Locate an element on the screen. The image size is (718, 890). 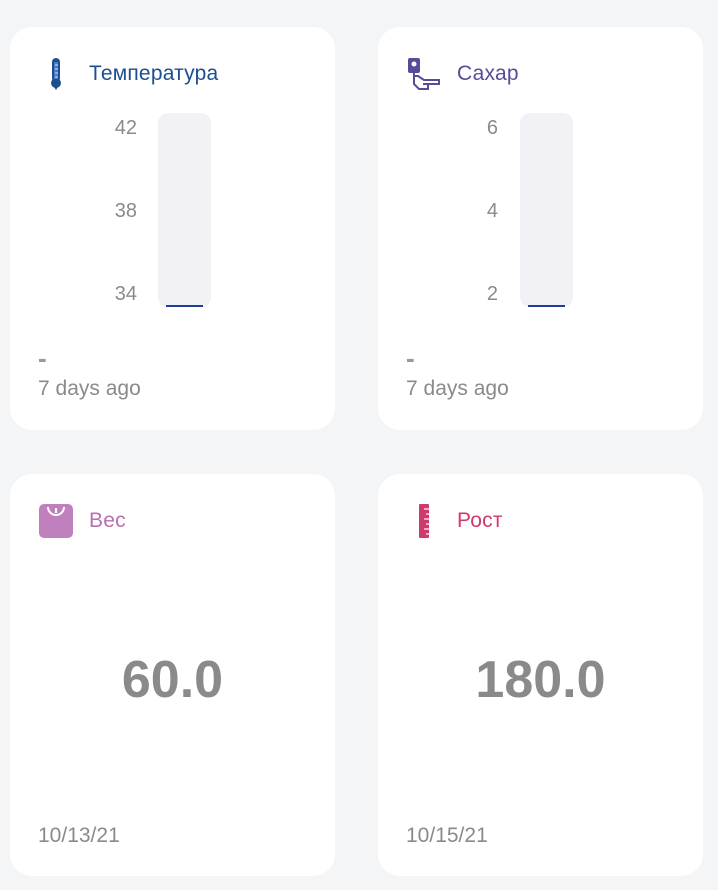
sugar-value: - is located at coordinates (410, 358).